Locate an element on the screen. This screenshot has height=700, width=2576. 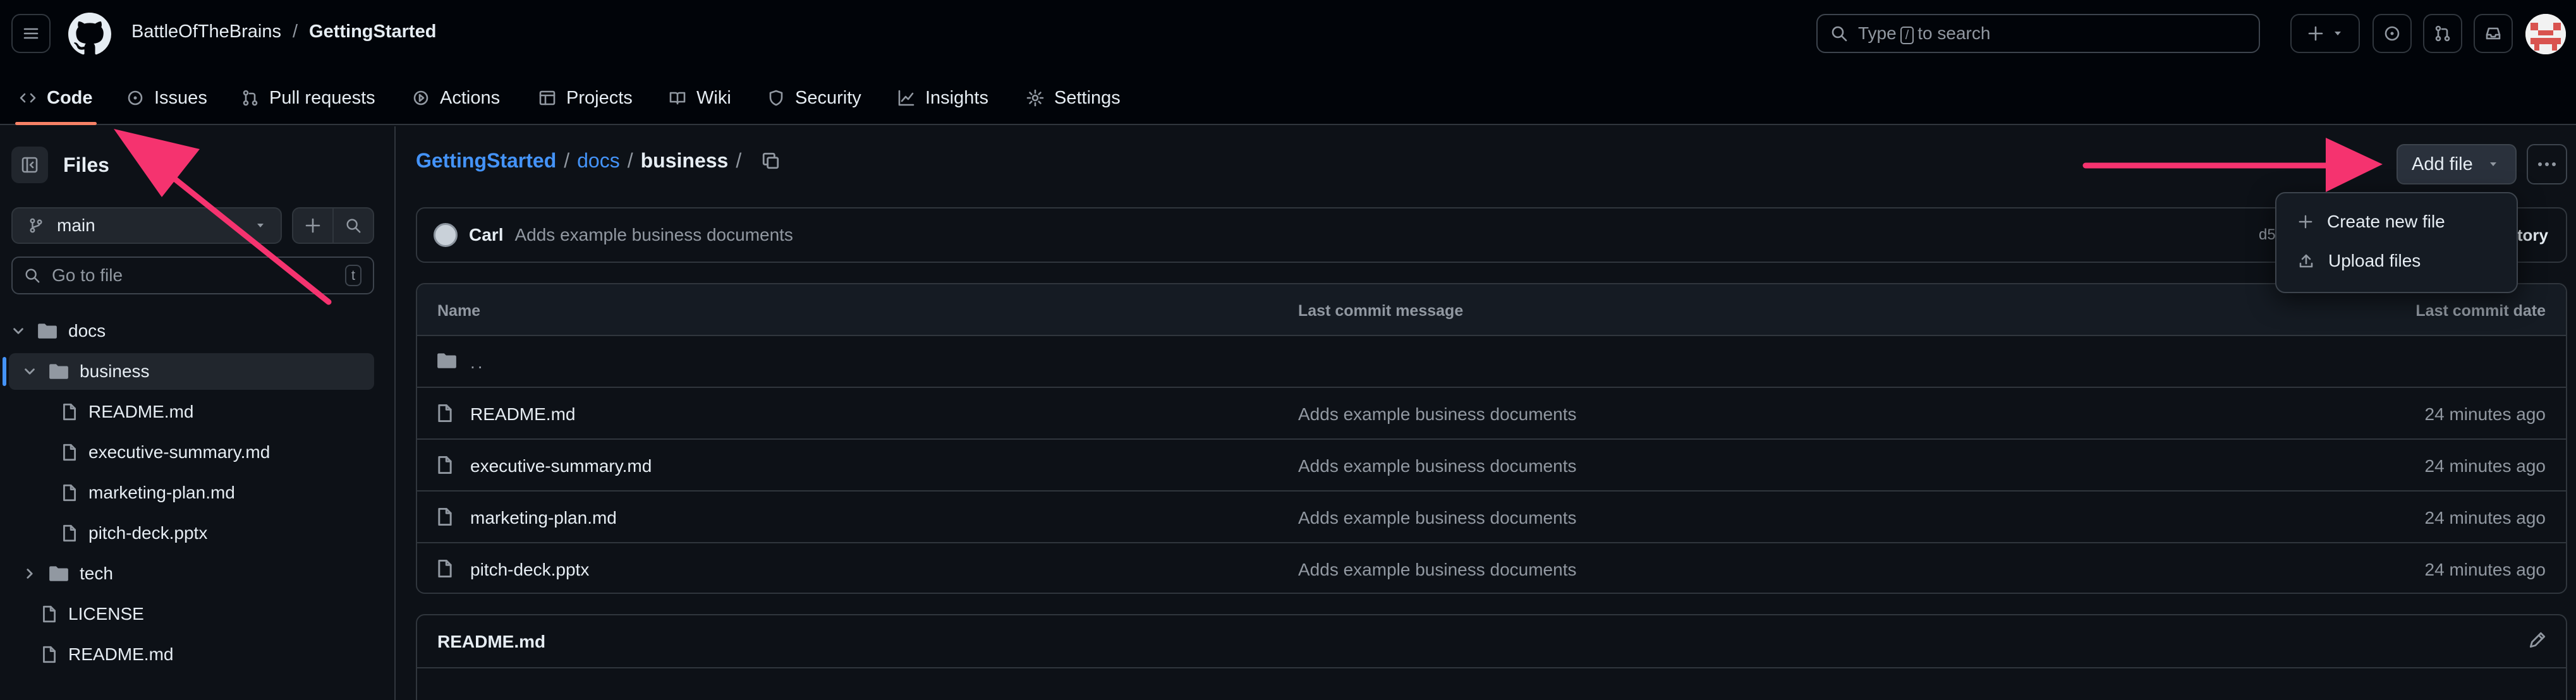
folder-icon is located at coordinates (446, 360).